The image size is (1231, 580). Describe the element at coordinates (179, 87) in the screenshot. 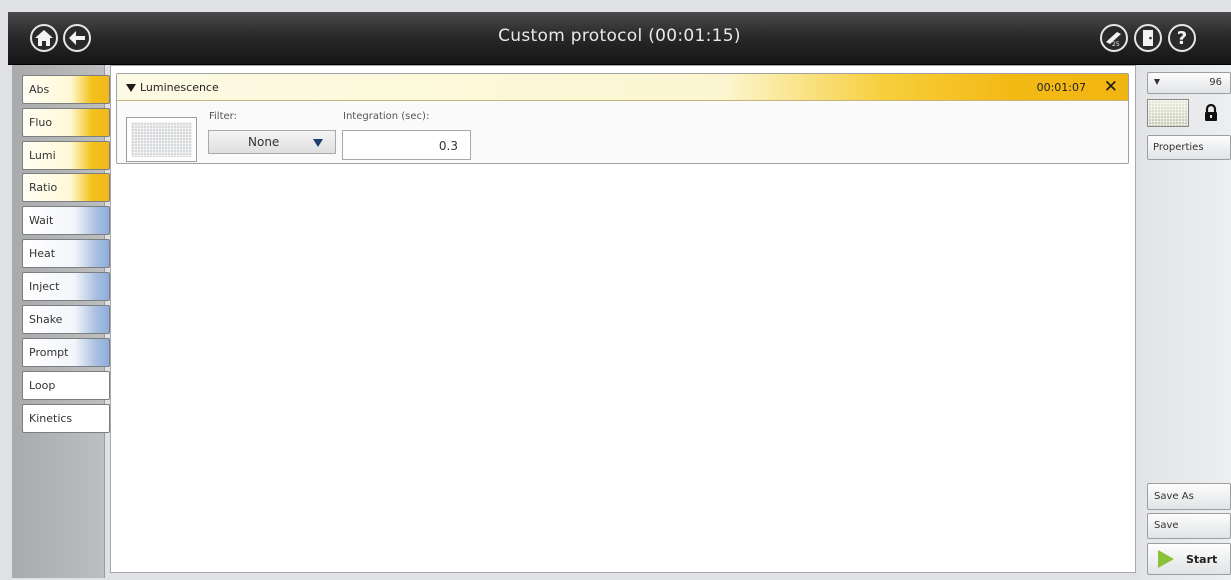

I see `step-name: Luminescence` at that location.